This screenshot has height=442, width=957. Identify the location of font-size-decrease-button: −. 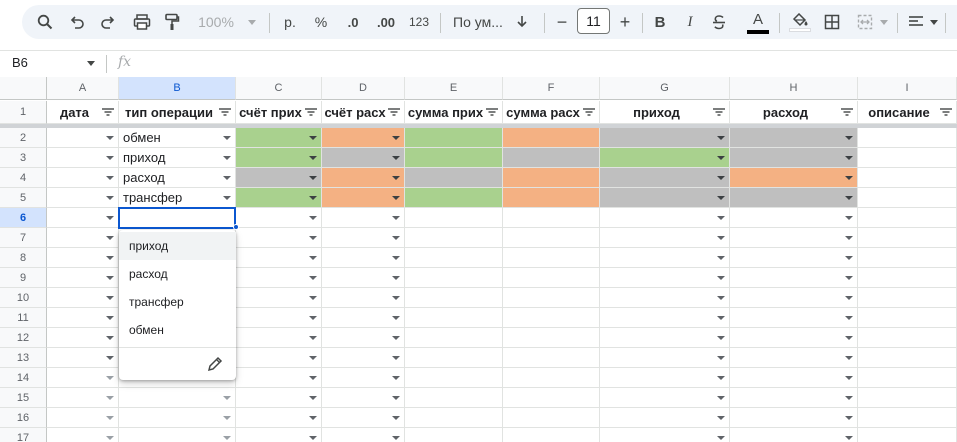
(562, 22).